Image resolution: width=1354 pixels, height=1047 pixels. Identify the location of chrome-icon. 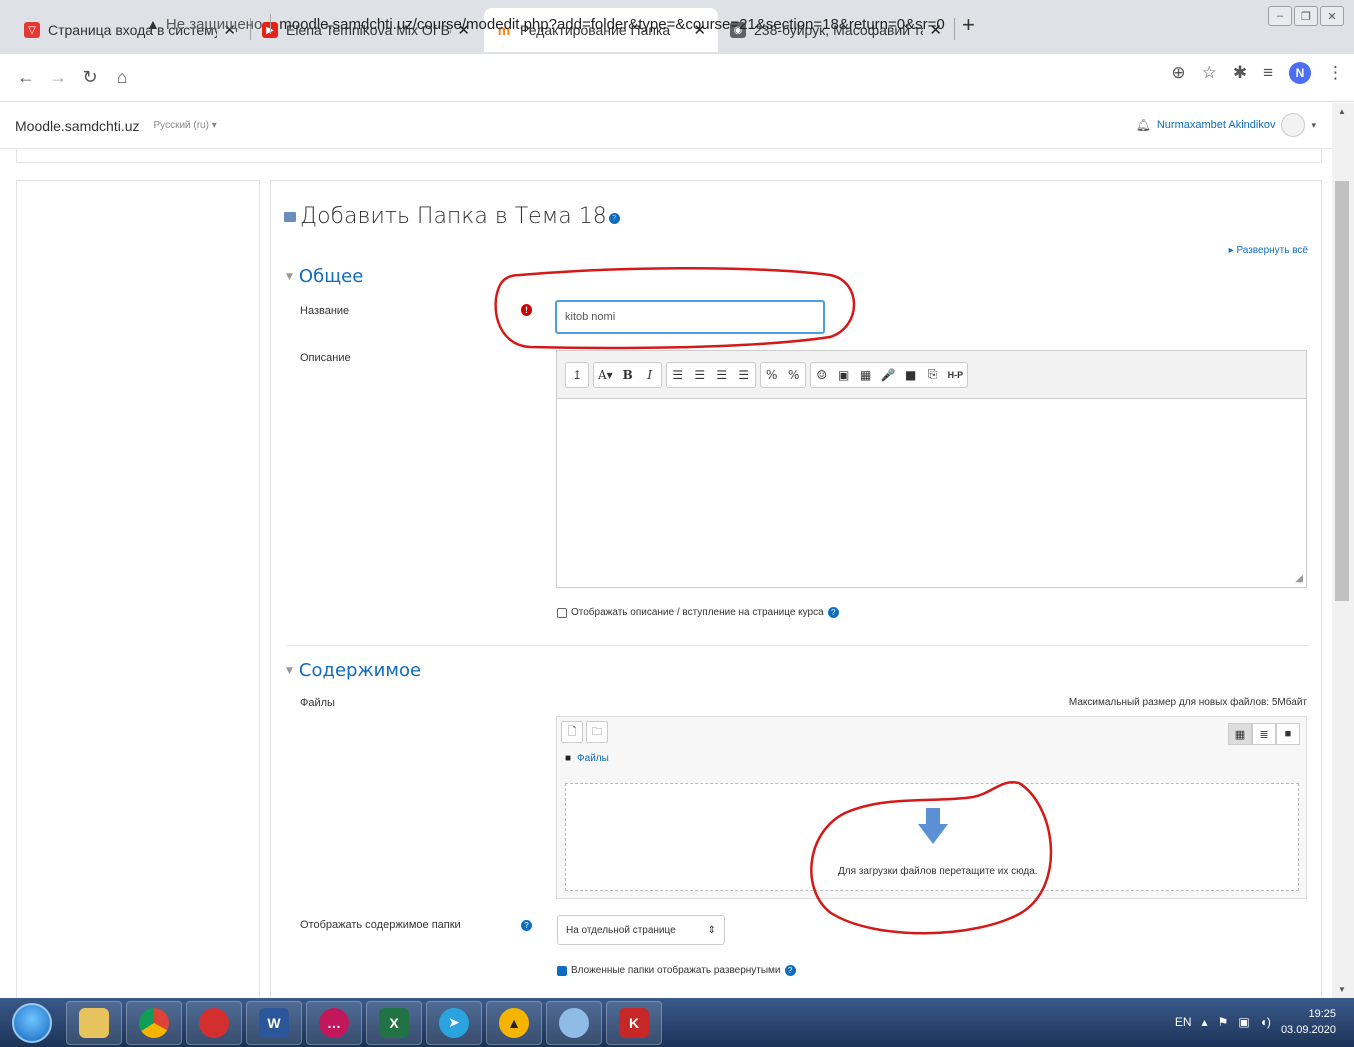
(154, 1022).